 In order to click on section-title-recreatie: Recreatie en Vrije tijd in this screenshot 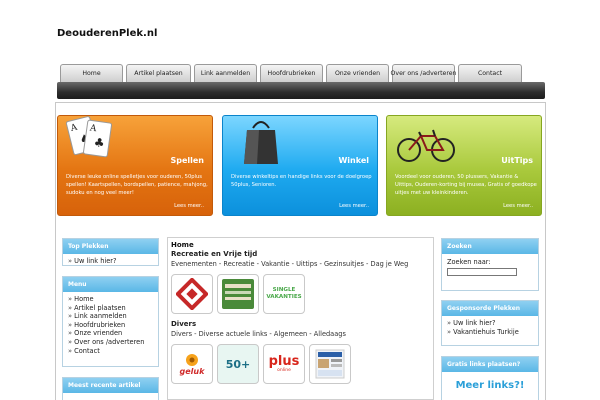, I will do `click(300, 254)`.